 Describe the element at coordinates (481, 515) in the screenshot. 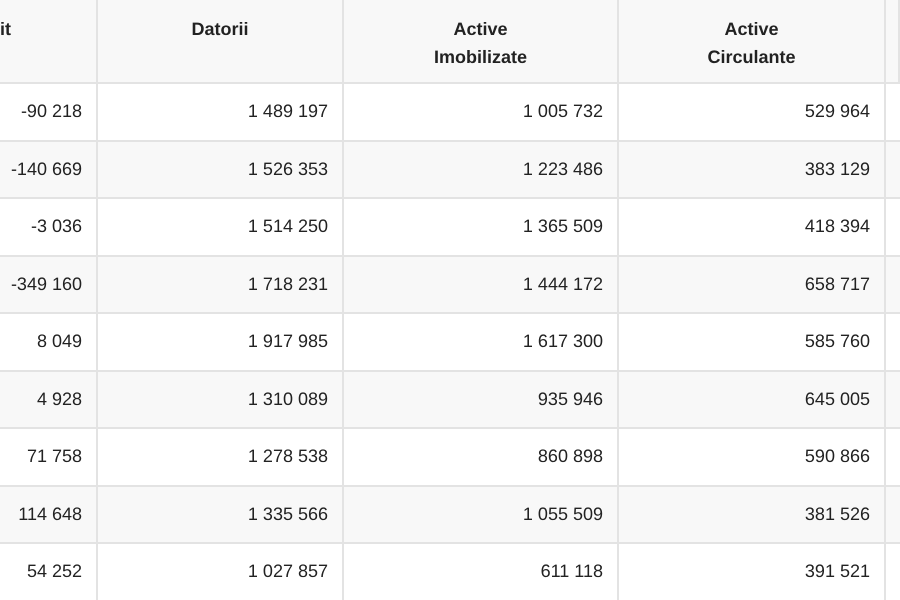

I see `table-cell: 1 055 509` at that location.